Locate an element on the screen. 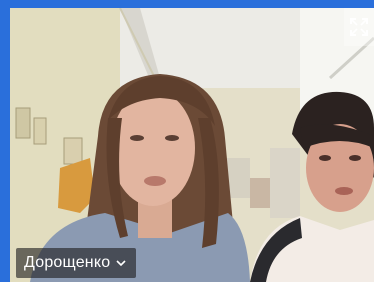 The width and height of the screenshot is (374, 282). fullscreen-expand-icon is located at coordinates (359, 27).